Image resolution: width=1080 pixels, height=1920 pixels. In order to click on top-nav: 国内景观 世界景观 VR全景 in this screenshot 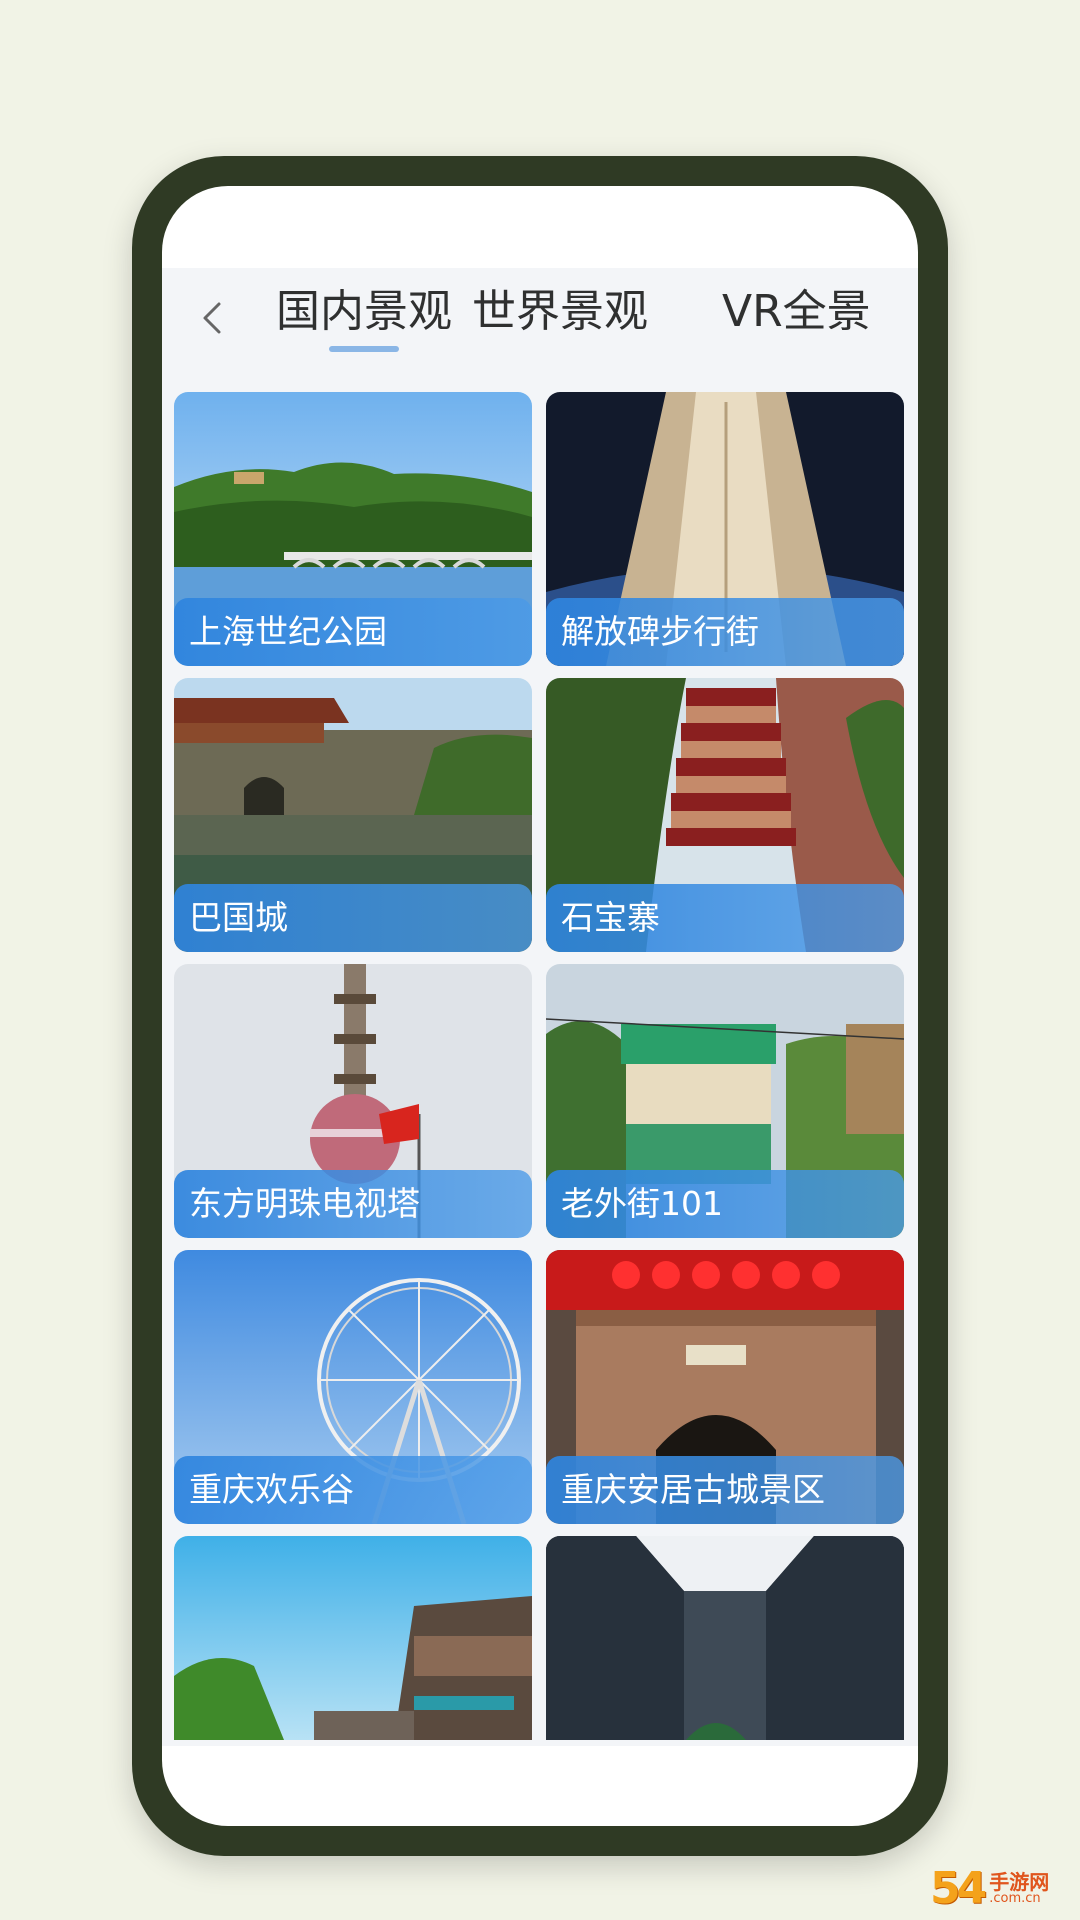, I will do `click(540, 323)`.